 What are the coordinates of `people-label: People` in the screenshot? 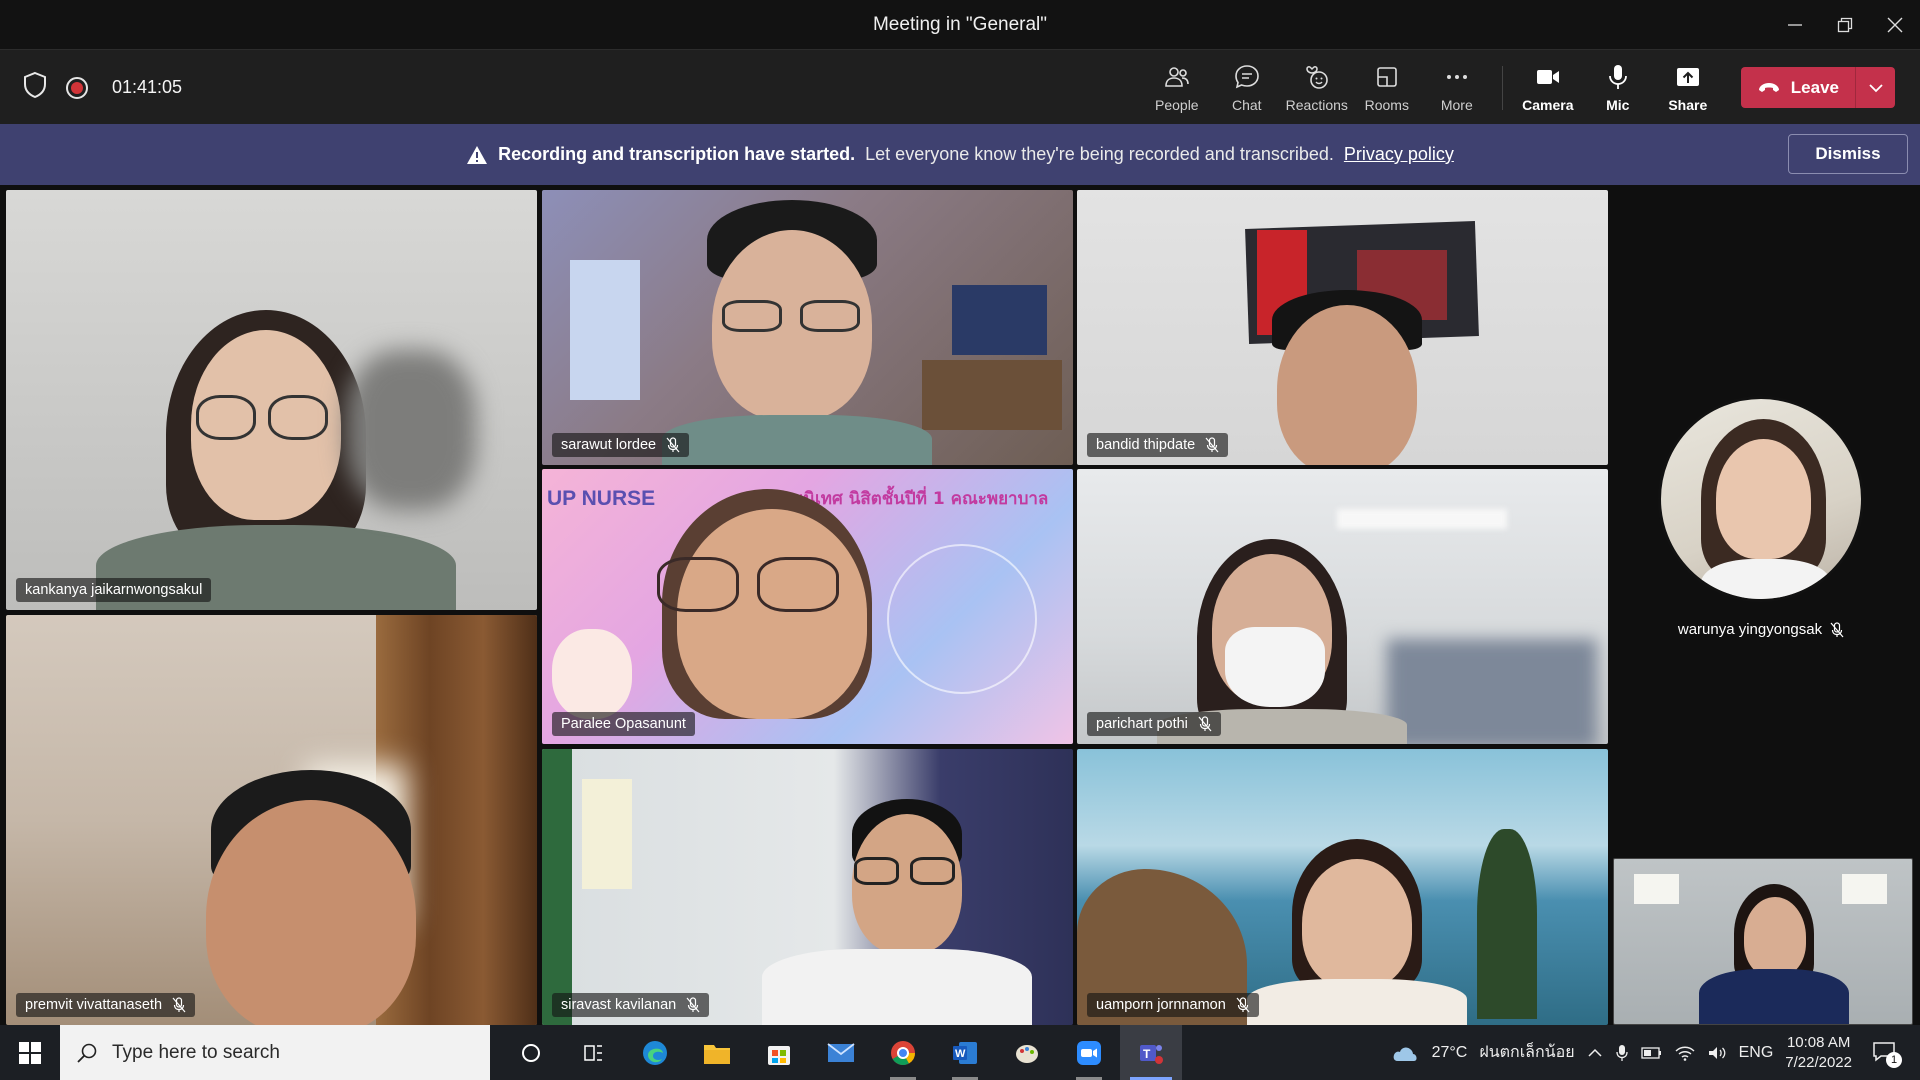 It's located at (1177, 104).